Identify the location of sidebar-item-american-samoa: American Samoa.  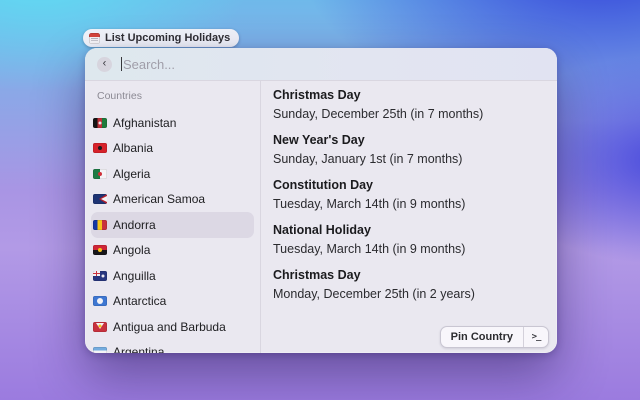
(172, 200).